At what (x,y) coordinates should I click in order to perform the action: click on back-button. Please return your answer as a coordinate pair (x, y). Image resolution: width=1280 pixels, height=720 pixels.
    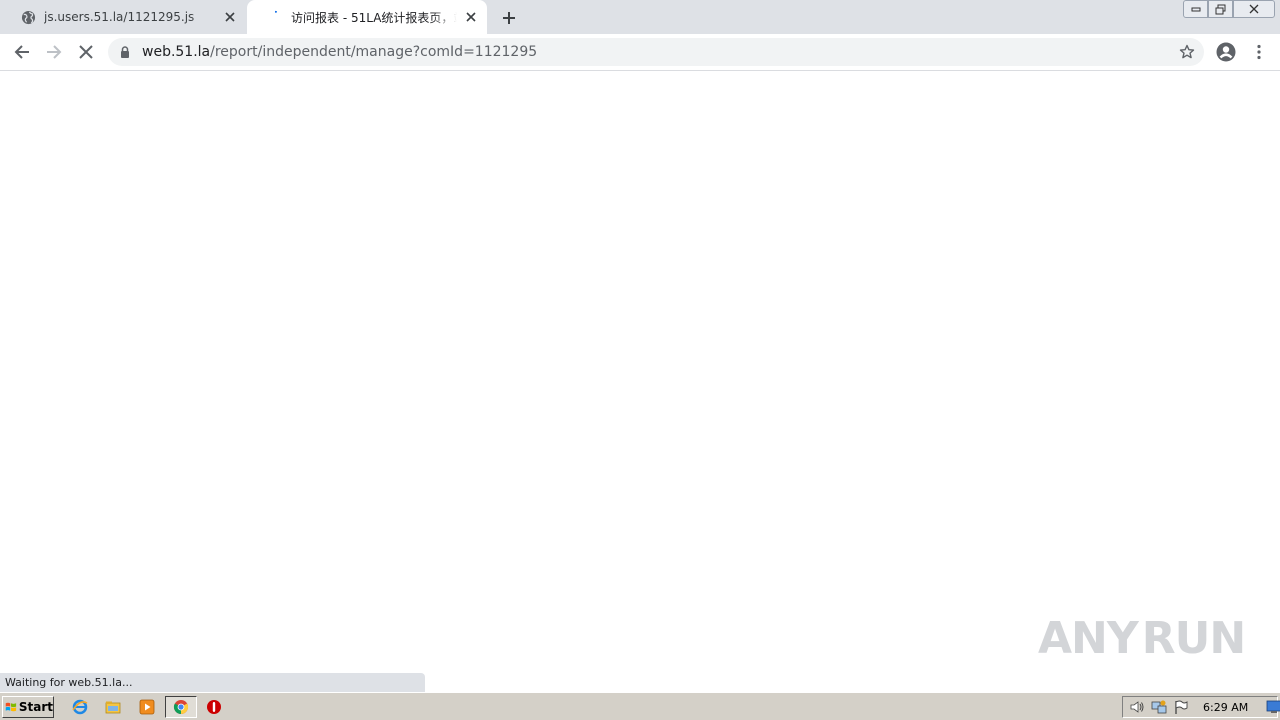
    Looking at the image, I should click on (22, 52).